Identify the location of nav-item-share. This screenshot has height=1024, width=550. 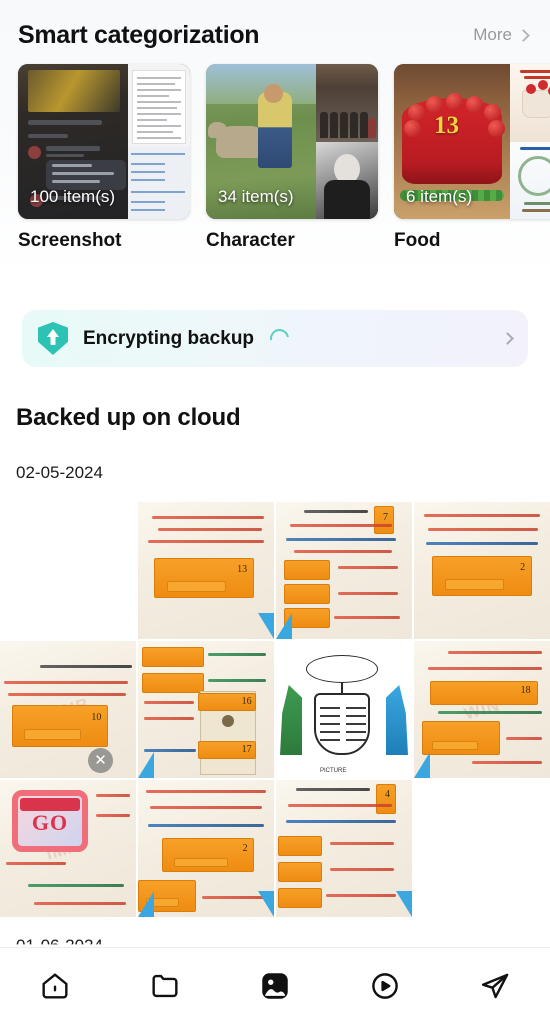
(495, 986).